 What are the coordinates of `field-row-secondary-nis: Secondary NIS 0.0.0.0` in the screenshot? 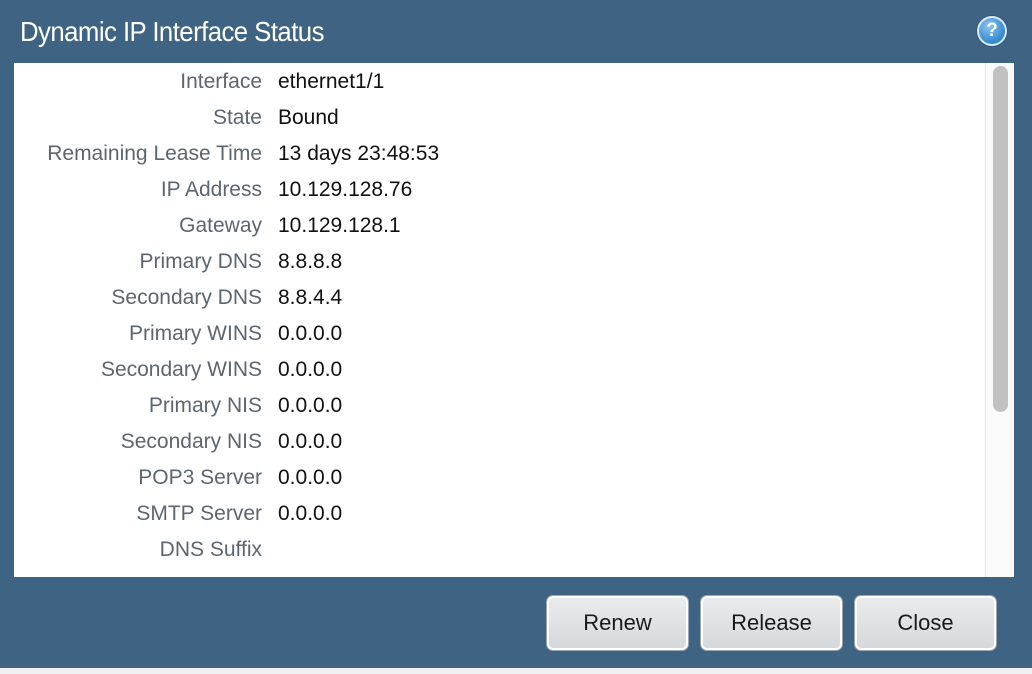 It's located at (499, 442).